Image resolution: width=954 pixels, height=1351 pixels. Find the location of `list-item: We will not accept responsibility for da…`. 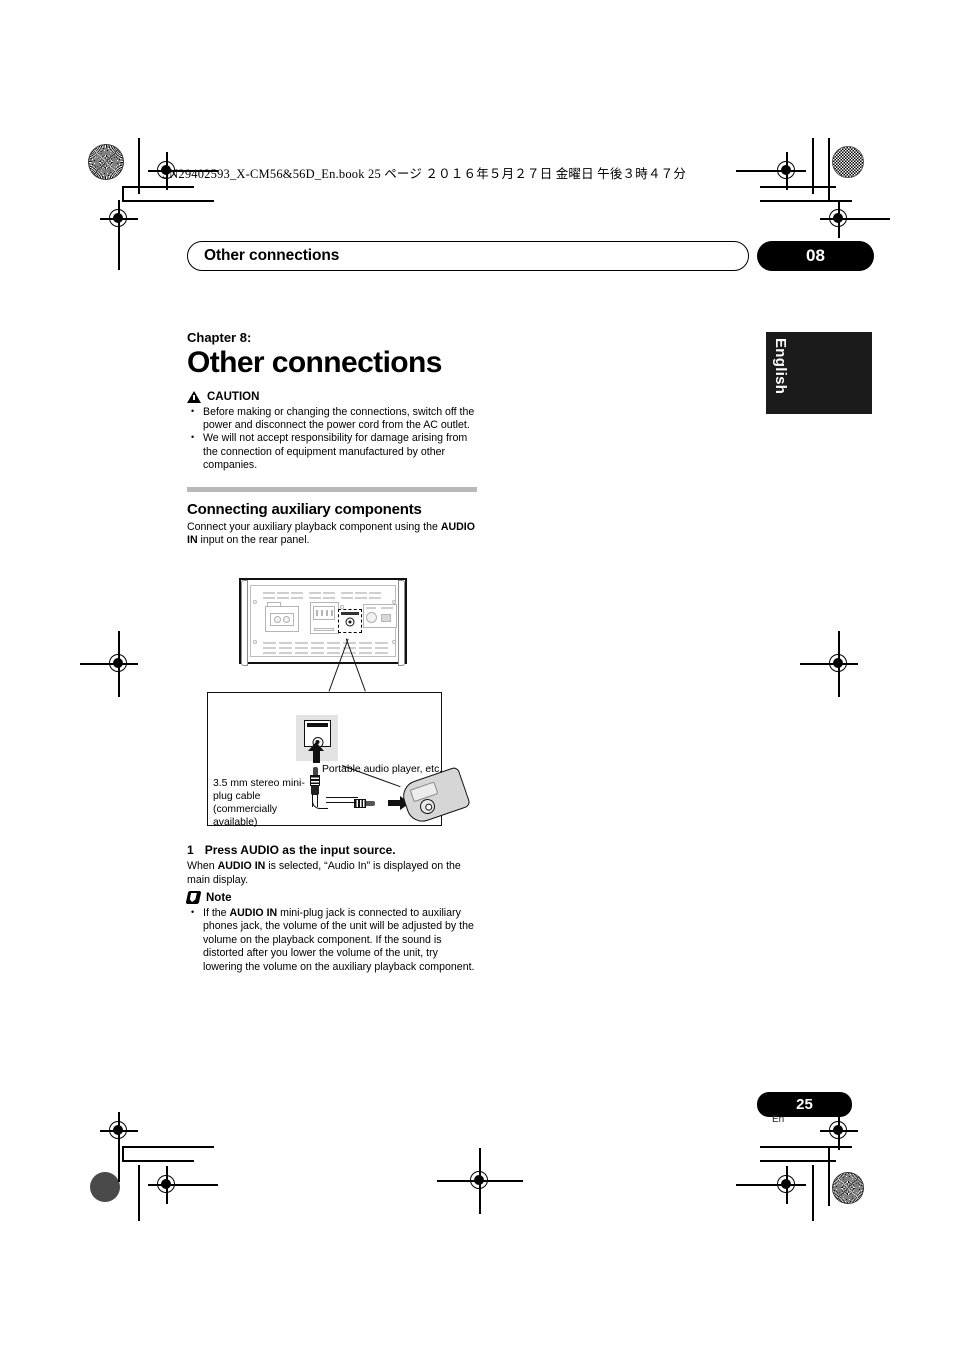

list-item: We will not accept responsibility for da… is located at coordinates (332, 452).